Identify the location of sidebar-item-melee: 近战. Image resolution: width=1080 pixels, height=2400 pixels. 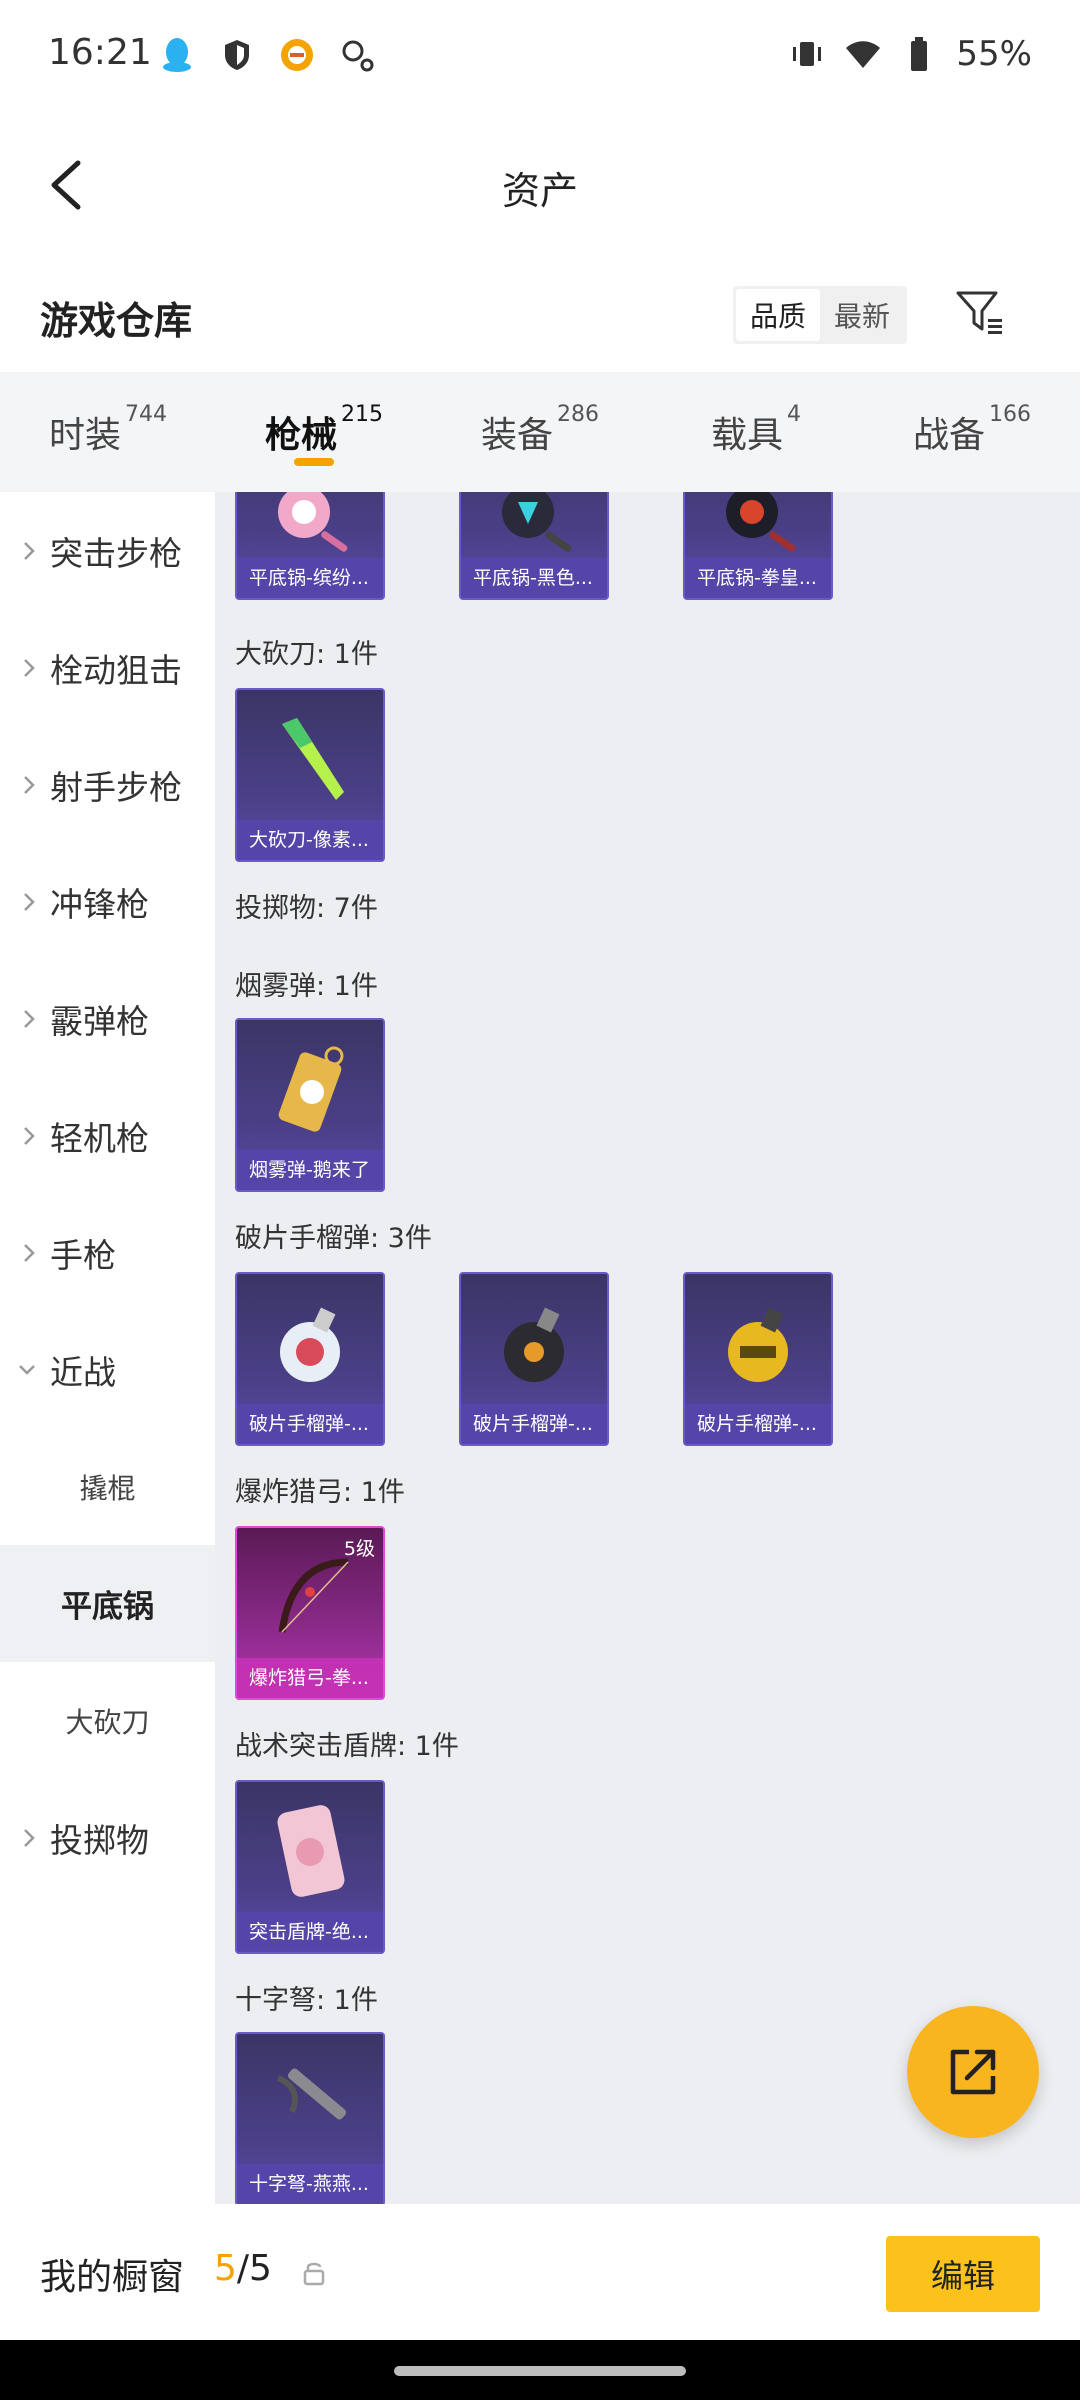
(107, 1369).